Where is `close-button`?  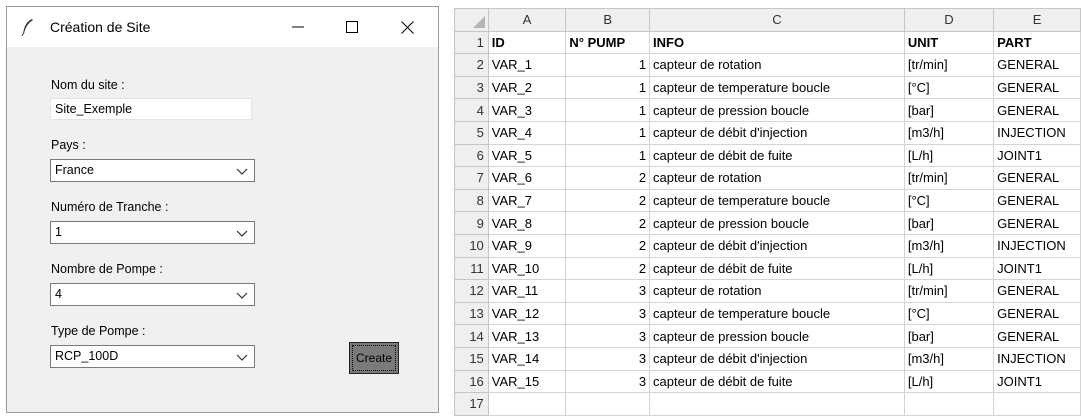
close-button is located at coordinates (407, 27).